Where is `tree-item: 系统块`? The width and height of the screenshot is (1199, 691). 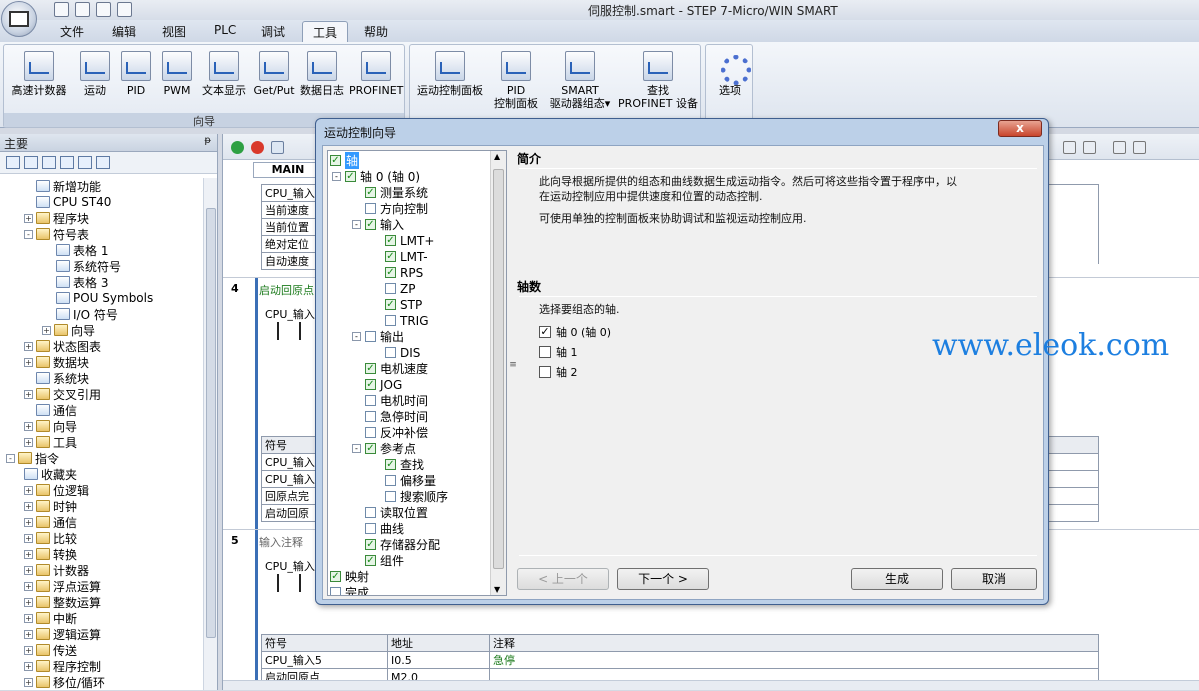 tree-item: 系统块 is located at coordinates (62, 378).